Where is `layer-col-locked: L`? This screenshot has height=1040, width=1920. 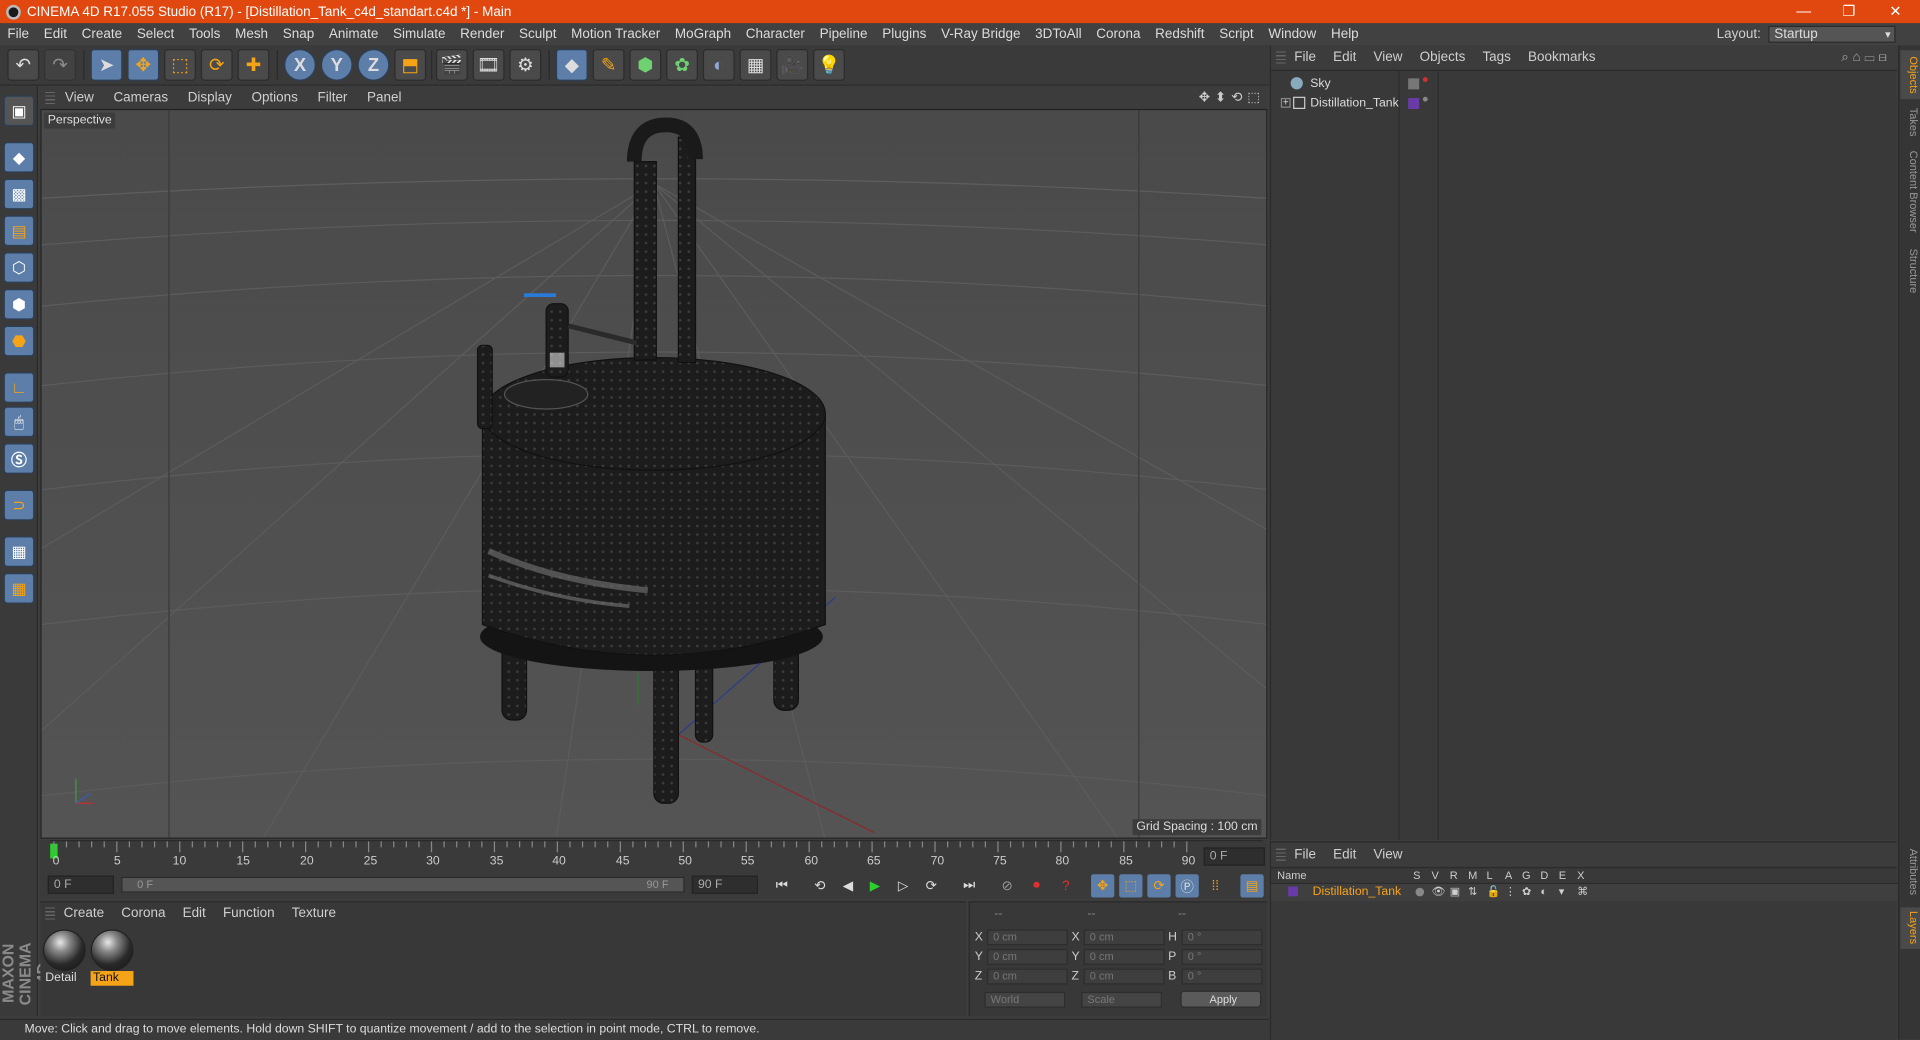 layer-col-locked: L is located at coordinates (1490, 875).